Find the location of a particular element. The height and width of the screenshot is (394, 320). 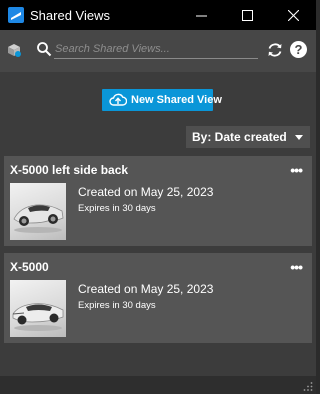

status-bar is located at coordinates (158, 385).